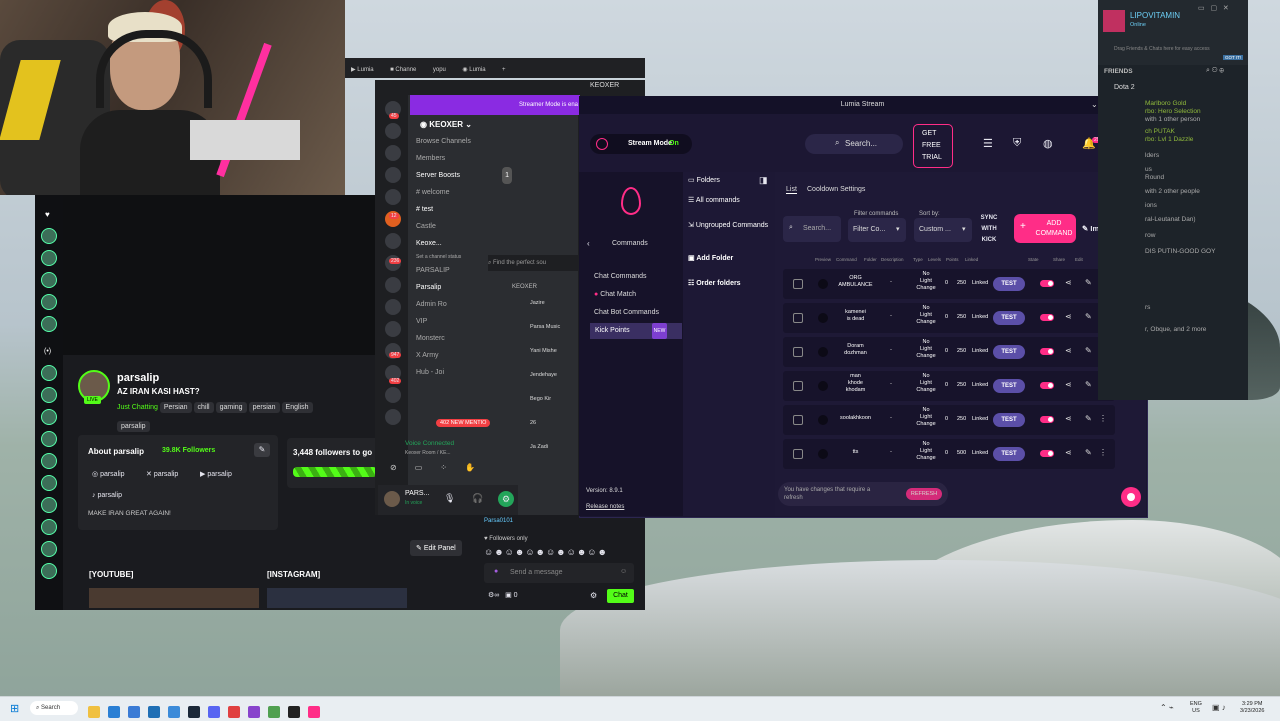  Describe the element at coordinates (403, 70) in the screenshot. I see `browser-tab: ■ Channe` at that location.